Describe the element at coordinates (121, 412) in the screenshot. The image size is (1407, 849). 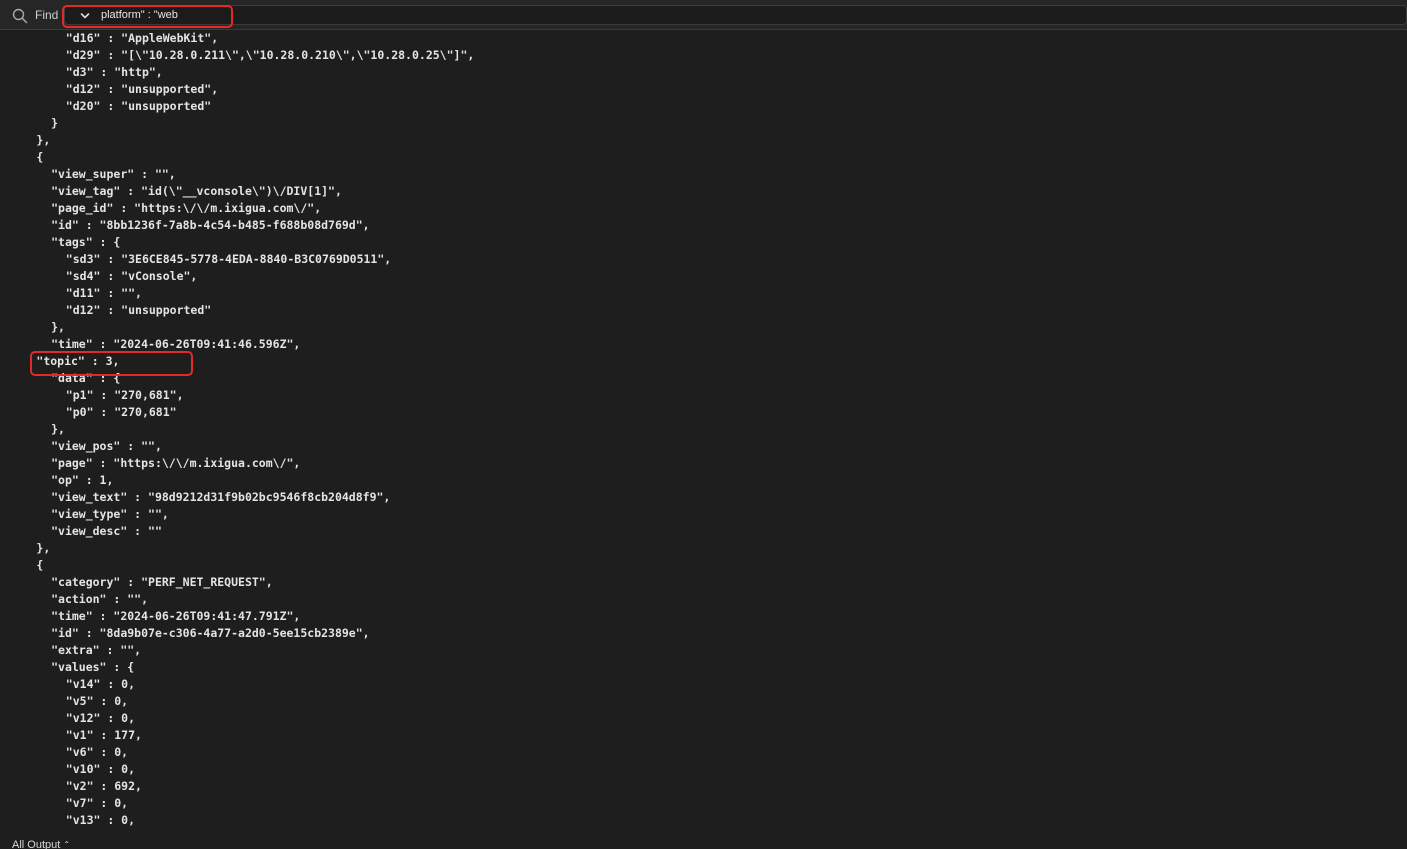
I see `log-line: "p0" : "270,681"` at that location.